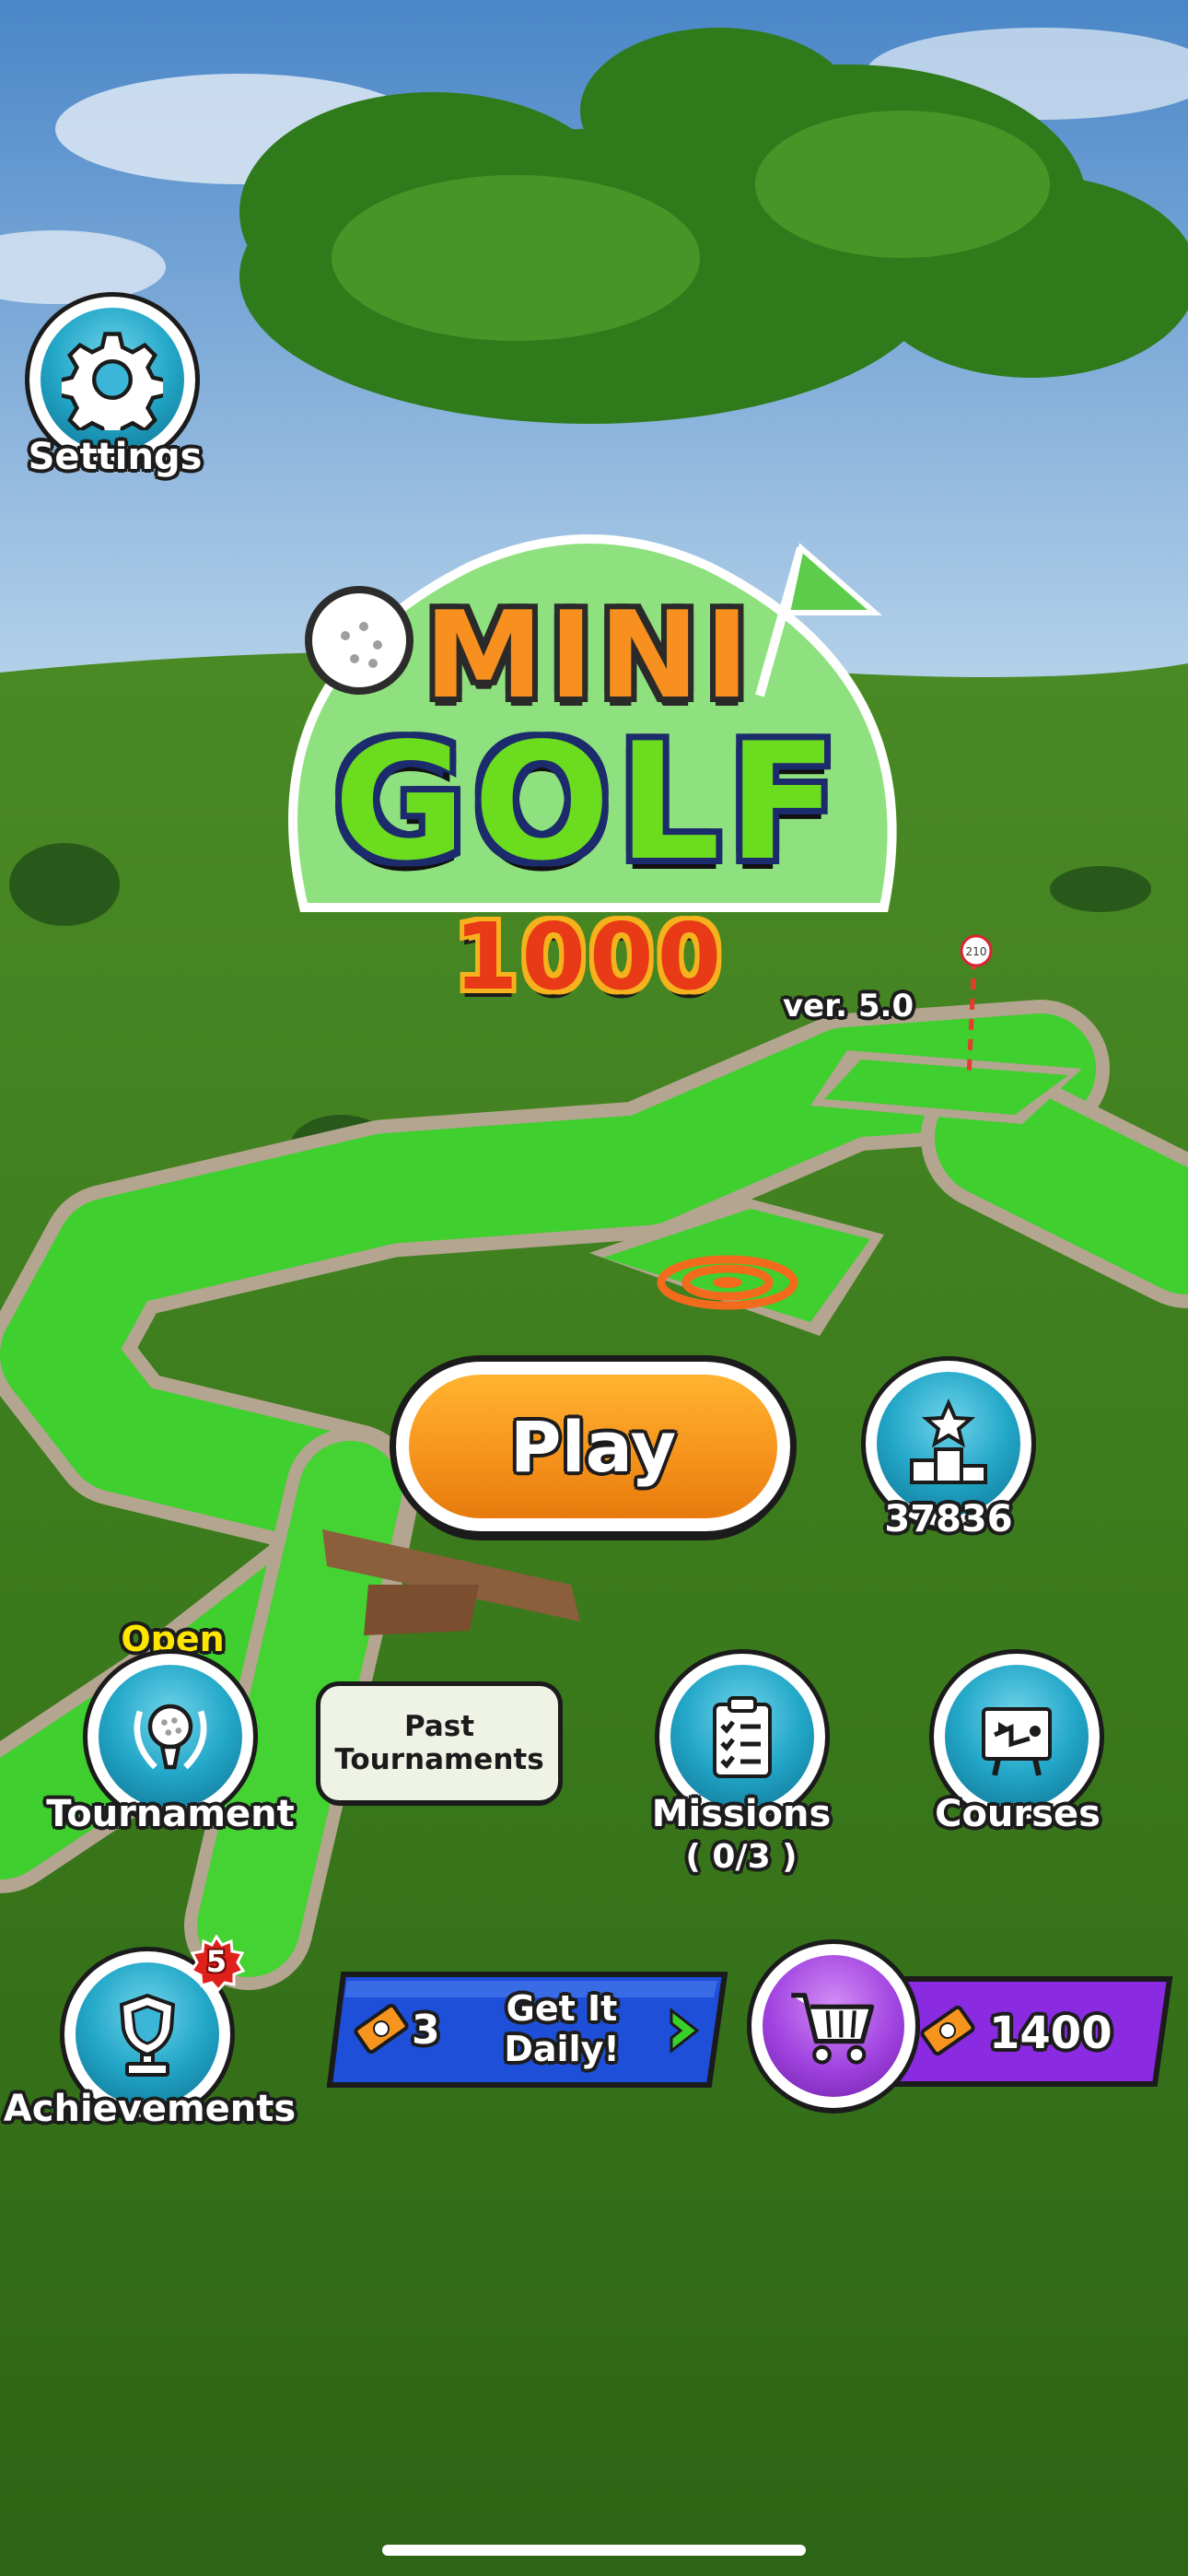  I want to click on past-tournaments-line1: Past, so click(439, 1726).